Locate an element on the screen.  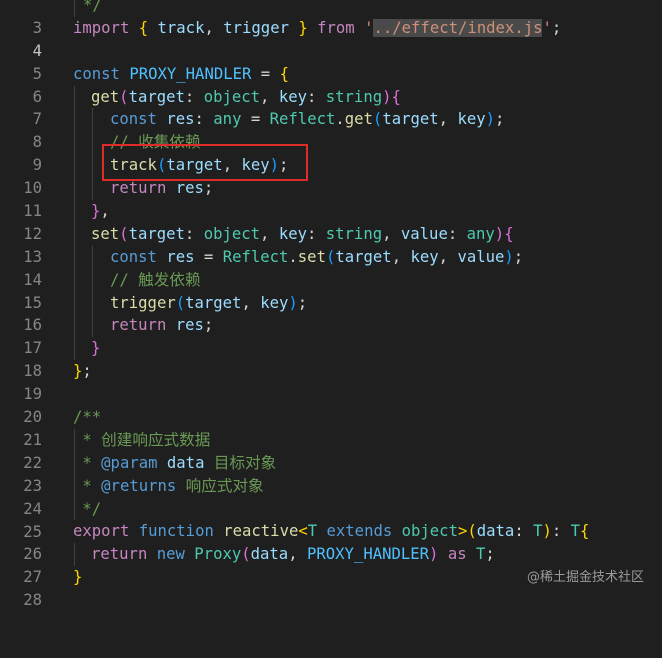
import-path: ../effect/index.js is located at coordinates (458, 27).